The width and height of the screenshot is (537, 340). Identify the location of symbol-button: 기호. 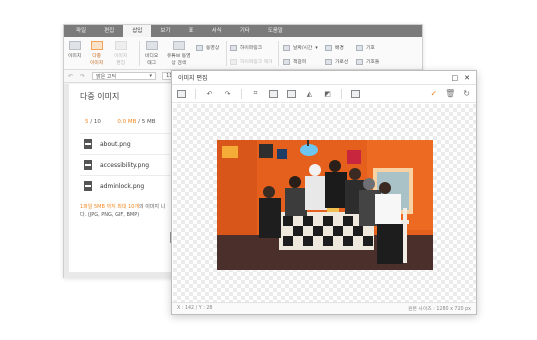
(365, 47).